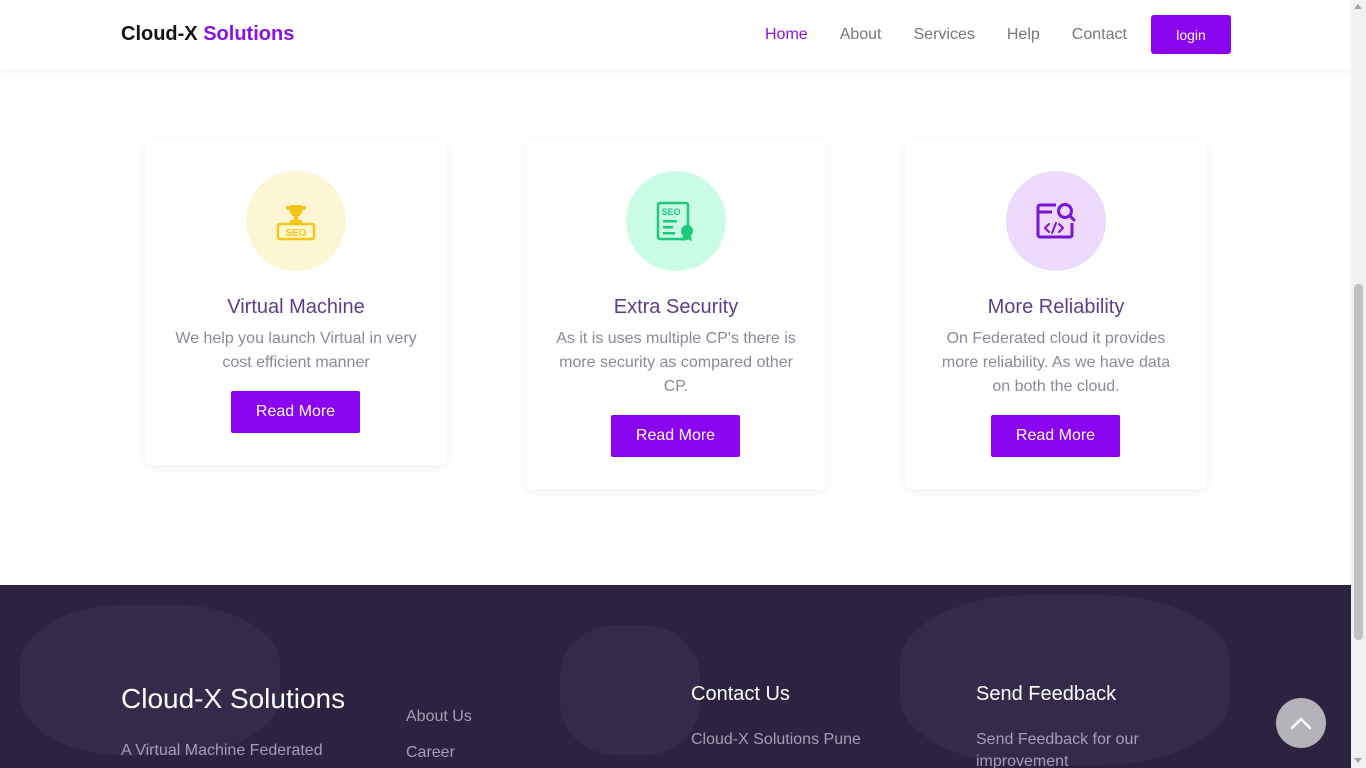  Describe the element at coordinates (1046, 694) in the screenshot. I see `footer-feedback-heading: Send Feedback` at that location.